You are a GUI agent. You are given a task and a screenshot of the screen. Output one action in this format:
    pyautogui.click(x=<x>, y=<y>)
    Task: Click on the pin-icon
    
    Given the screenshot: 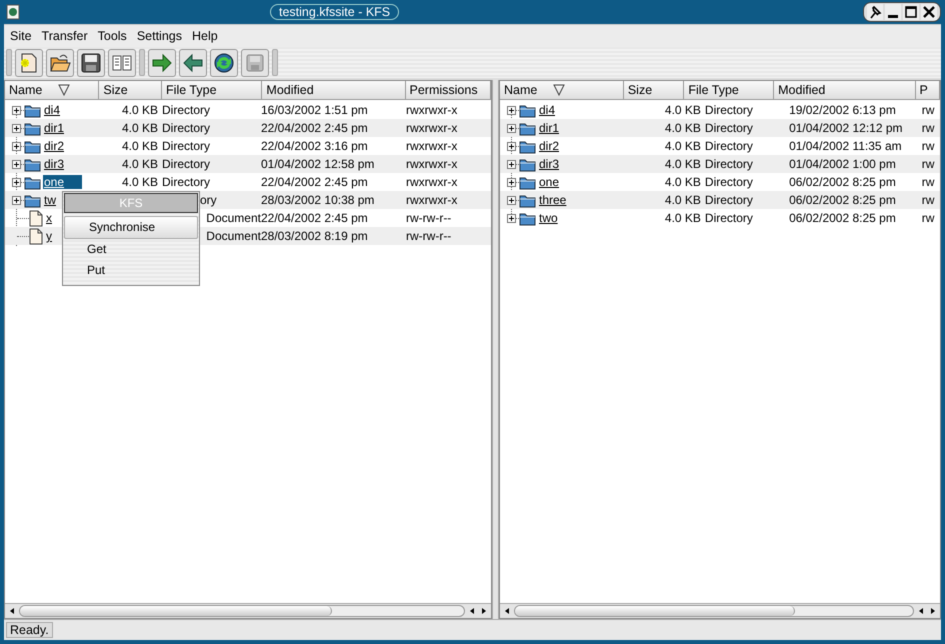 What is the action you would take?
    pyautogui.click(x=875, y=12)
    